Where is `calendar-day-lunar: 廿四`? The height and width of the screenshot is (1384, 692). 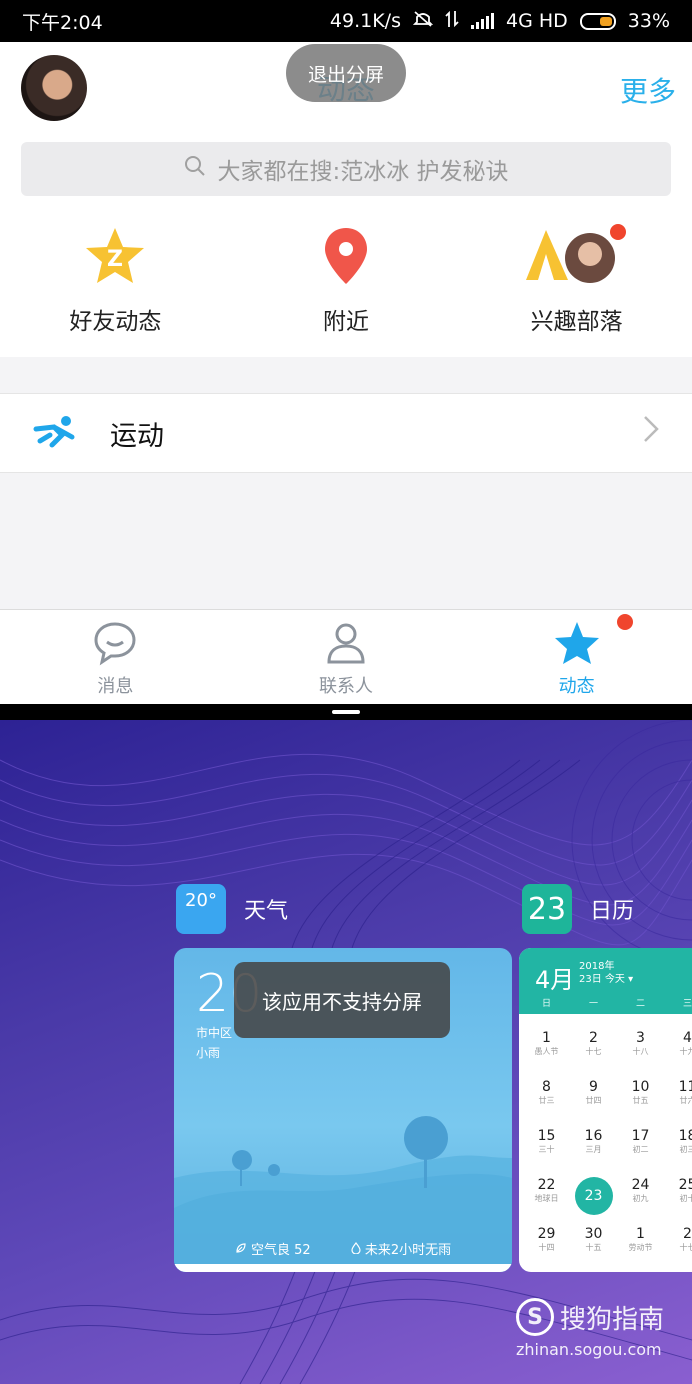
calendar-day-lunar: 廿四 is located at coordinates (593, 1100).